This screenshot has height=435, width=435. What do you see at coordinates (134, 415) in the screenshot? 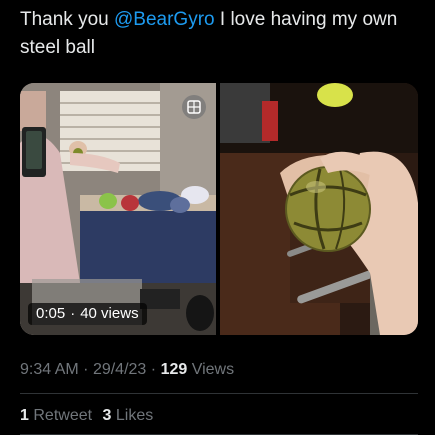
I see `likes-label: Likes` at bounding box center [134, 415].